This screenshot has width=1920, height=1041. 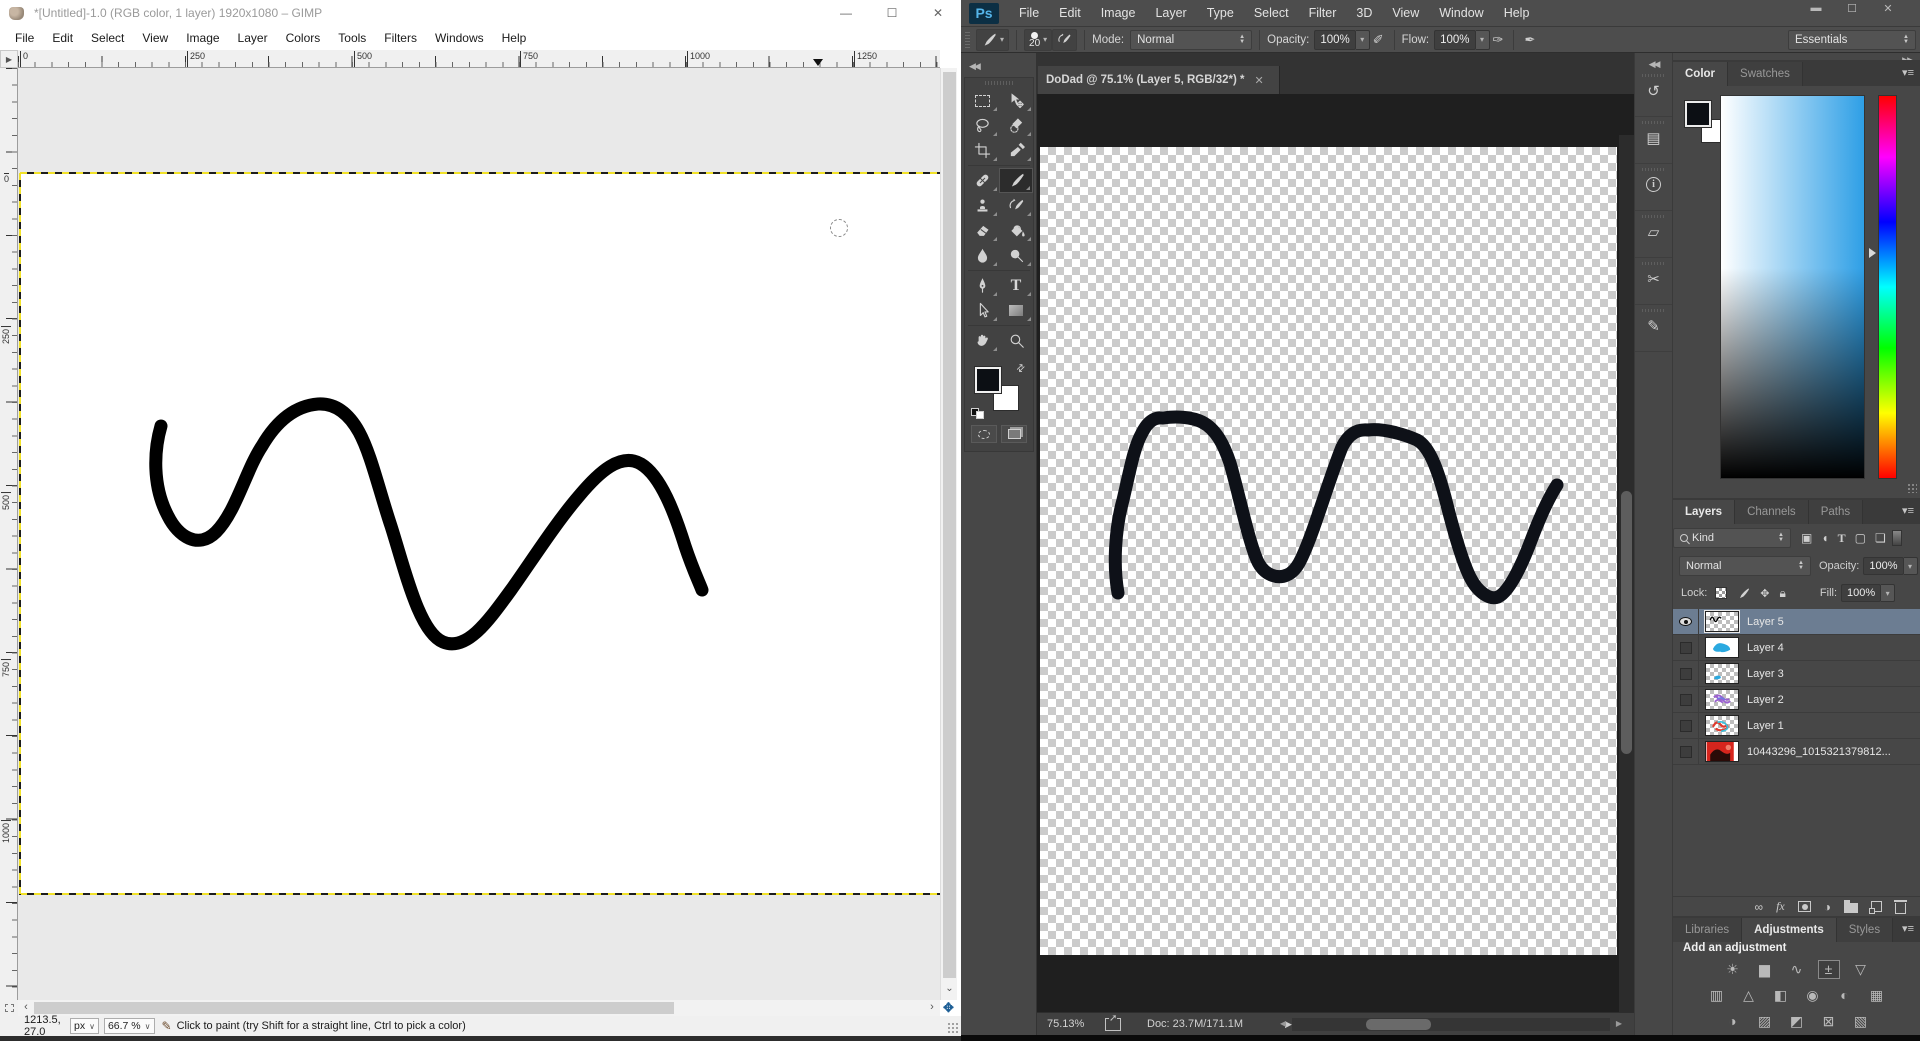 I want to click on flow-value: 100%, so click(x=1455, y=39).